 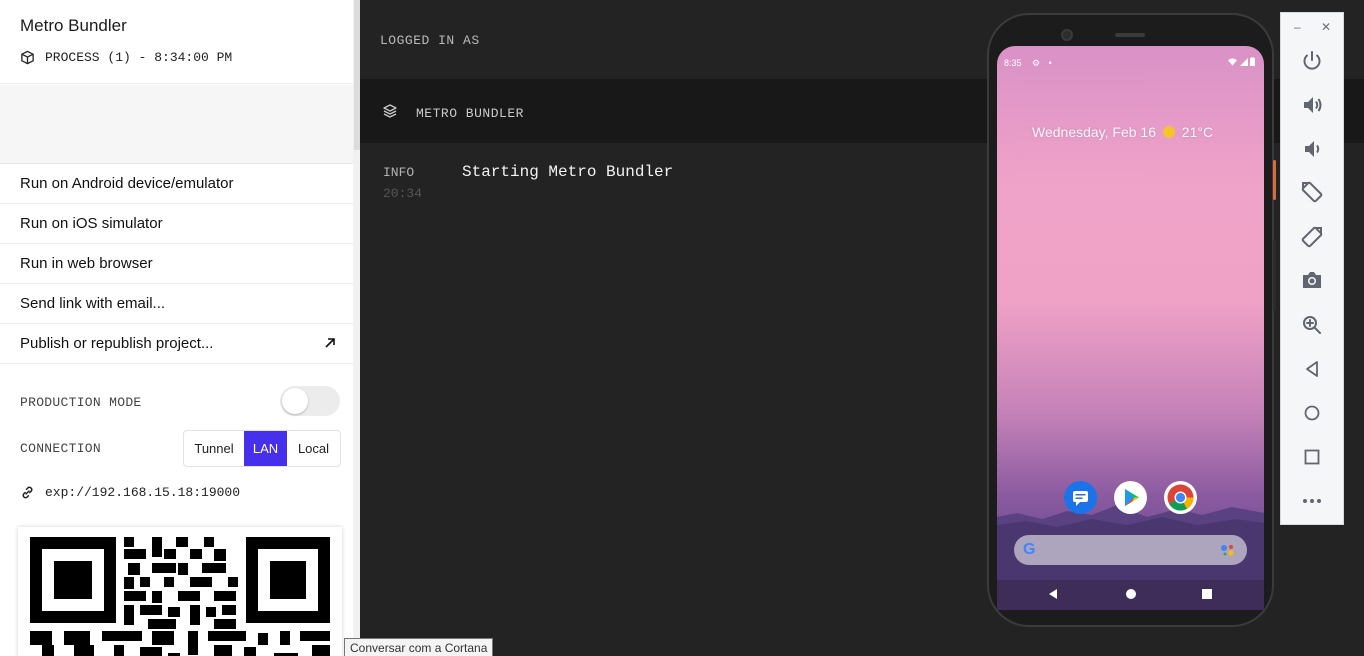 What do you see at coordinates (399, 172) in the screenshot?
I see `log-level: INFO` at bounding box center [399, 172].